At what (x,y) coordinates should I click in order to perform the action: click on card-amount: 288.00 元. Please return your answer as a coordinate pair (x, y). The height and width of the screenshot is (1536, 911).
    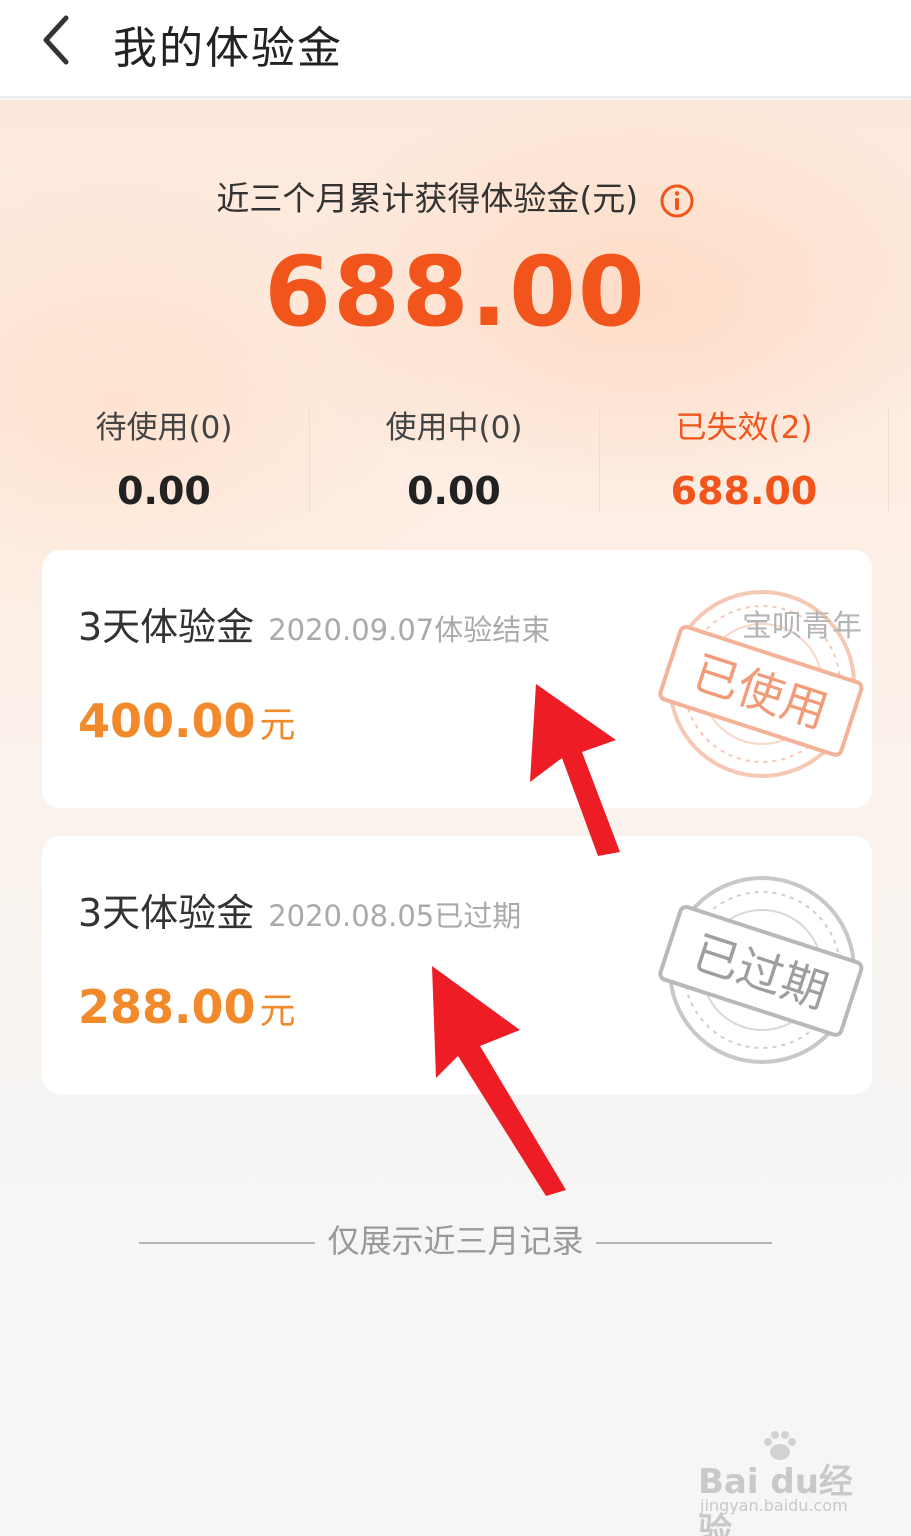
    Looking at the image, I should click on (187, 1007).